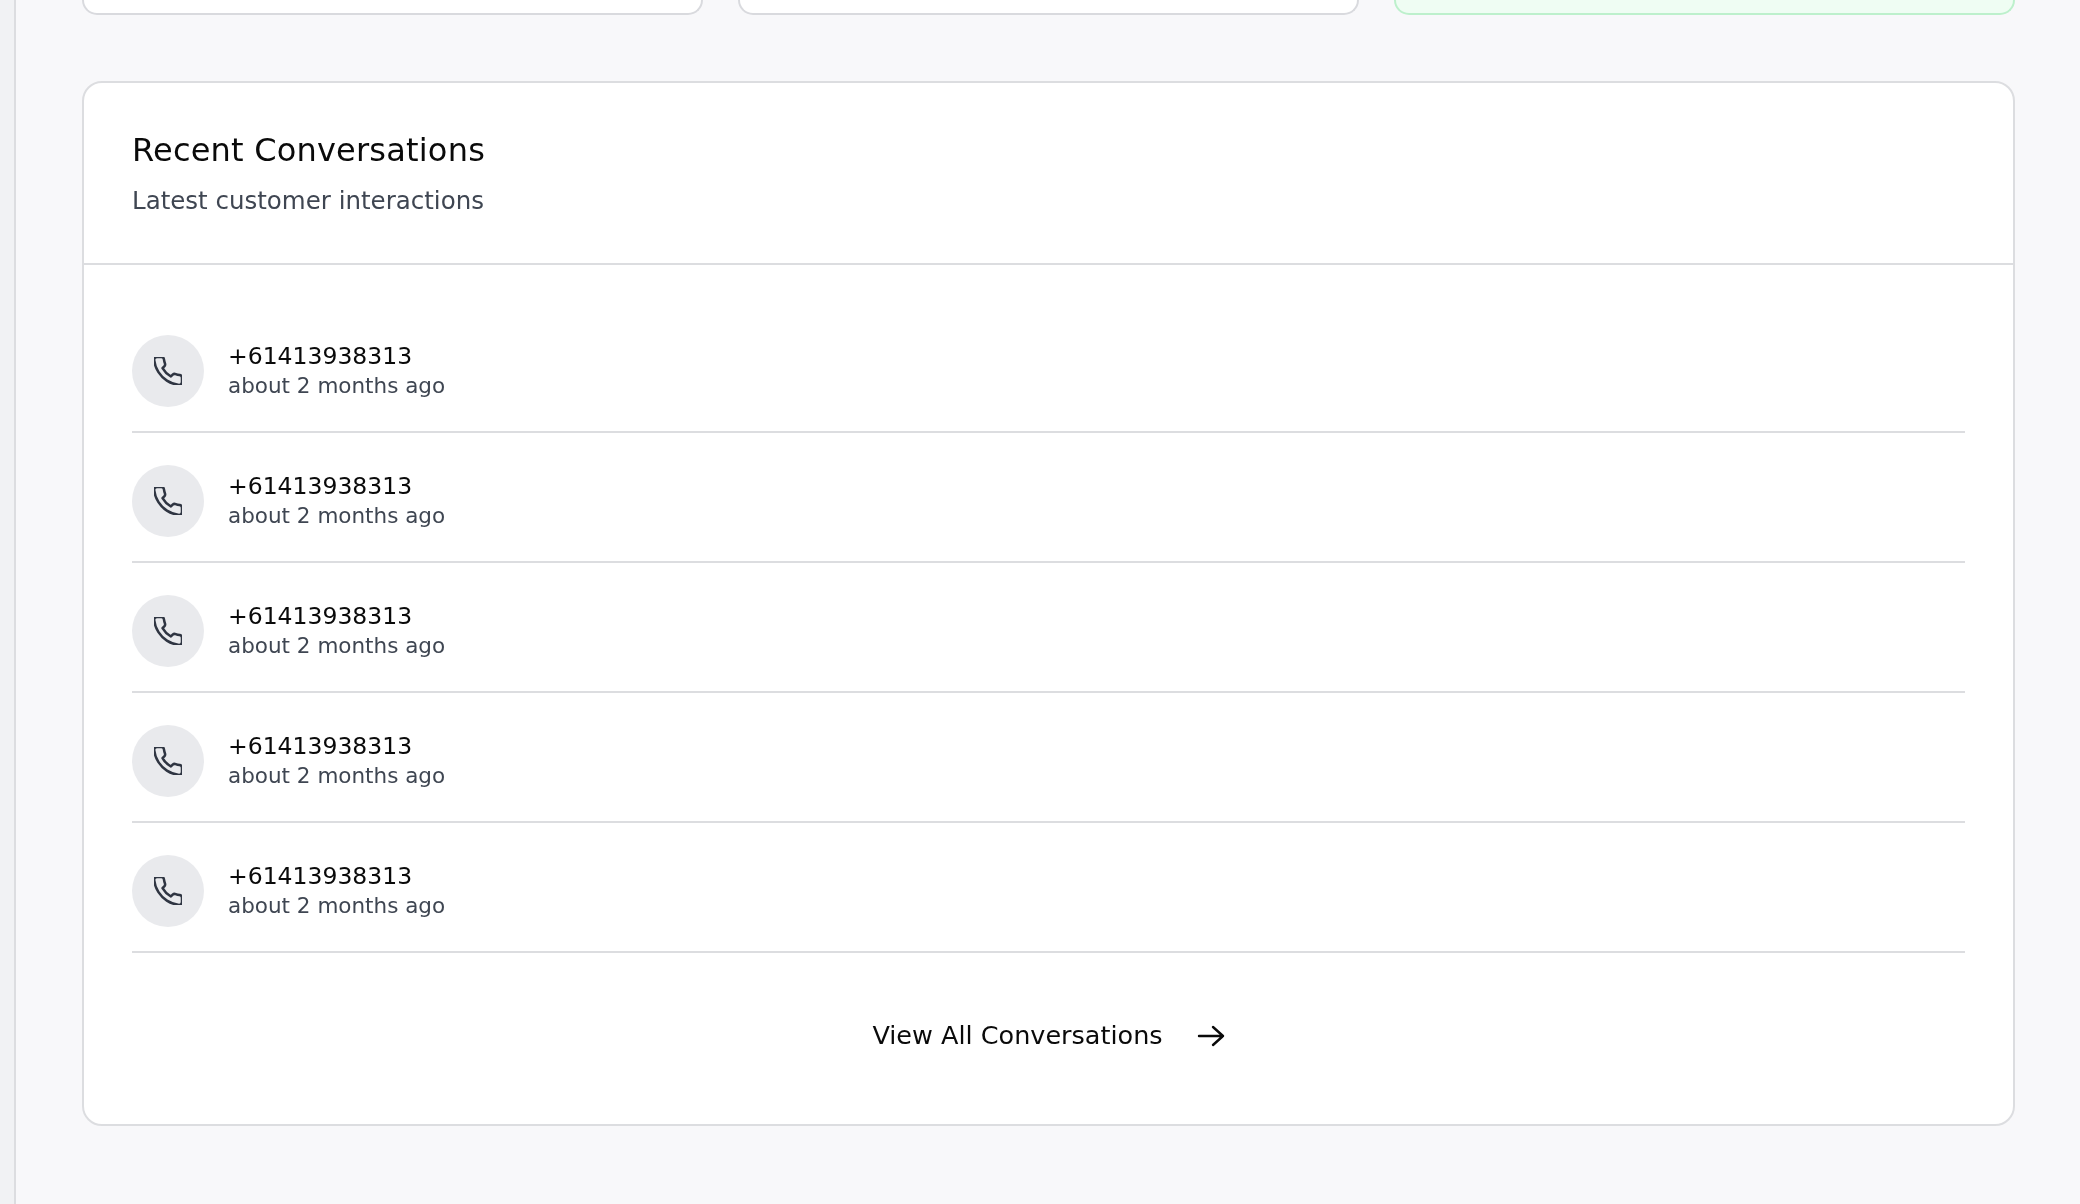 Image resolution: width=2080 pixels, height=1204 pixels. What do you see at coordinates (1048, 1036) in the screenshot?
I see `view-all-link: View All Conversations` at bounding box center [1048, 1036].